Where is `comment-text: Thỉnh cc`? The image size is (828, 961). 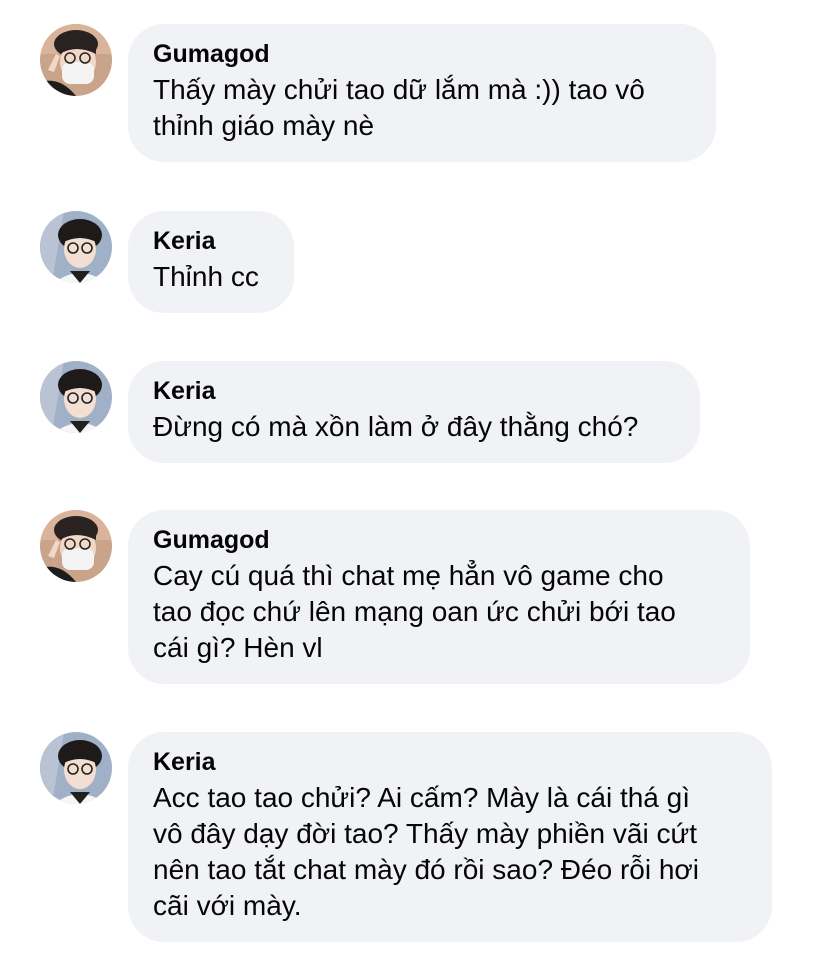 comment-text: Thỉnh cc is located at coordinates (206, 276).